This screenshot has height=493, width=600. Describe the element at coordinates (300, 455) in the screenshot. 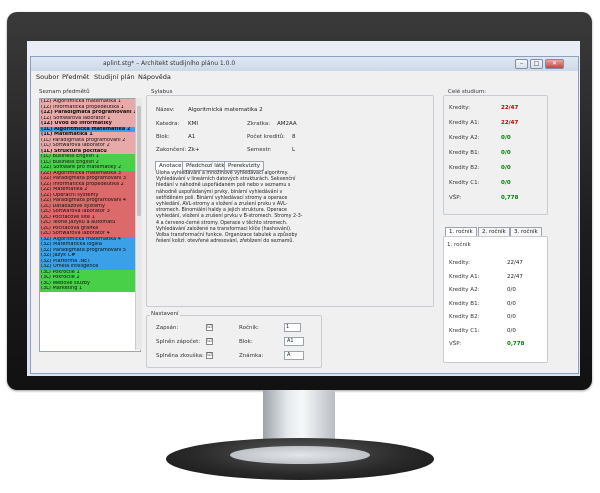

I see `monitor-stand-top` at that location.